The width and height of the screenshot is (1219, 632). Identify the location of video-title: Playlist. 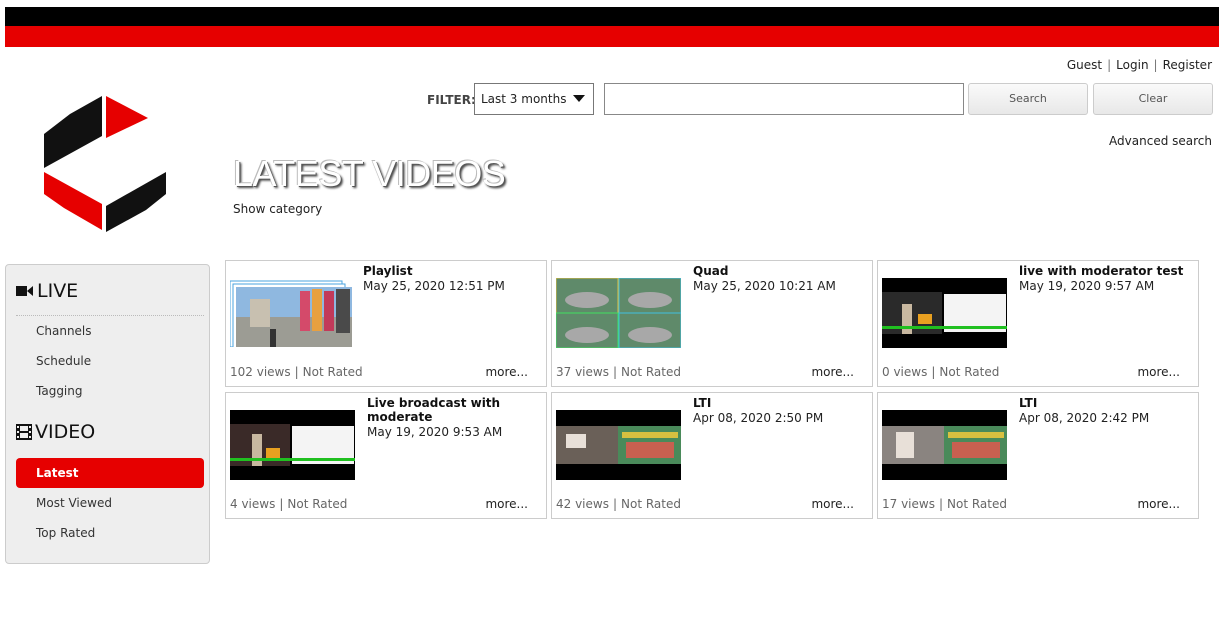
(451, 271).